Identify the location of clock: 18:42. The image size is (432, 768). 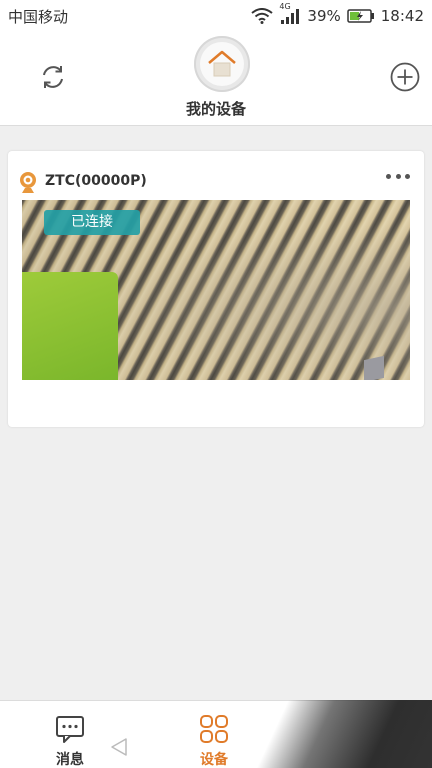
(402, 16).